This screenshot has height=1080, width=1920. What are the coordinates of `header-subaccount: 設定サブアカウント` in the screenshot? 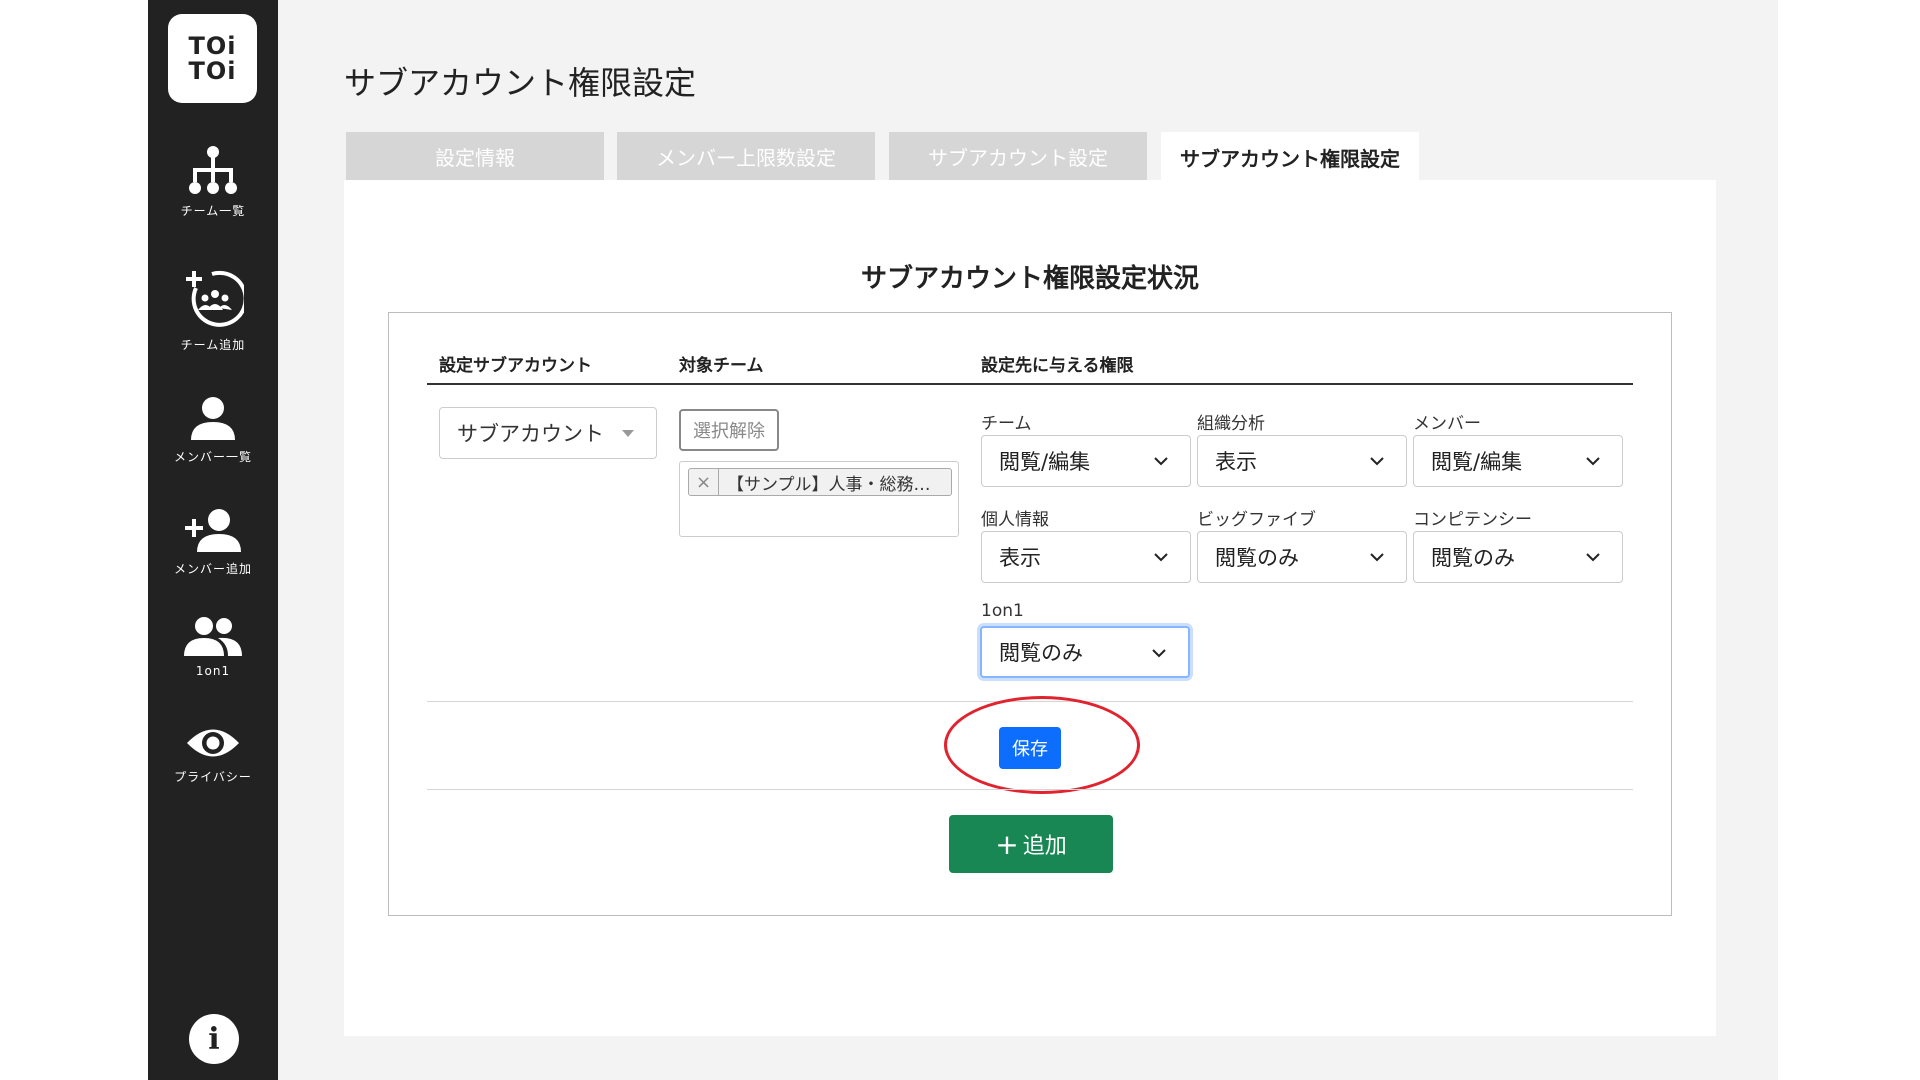 It's located at (515, 366).